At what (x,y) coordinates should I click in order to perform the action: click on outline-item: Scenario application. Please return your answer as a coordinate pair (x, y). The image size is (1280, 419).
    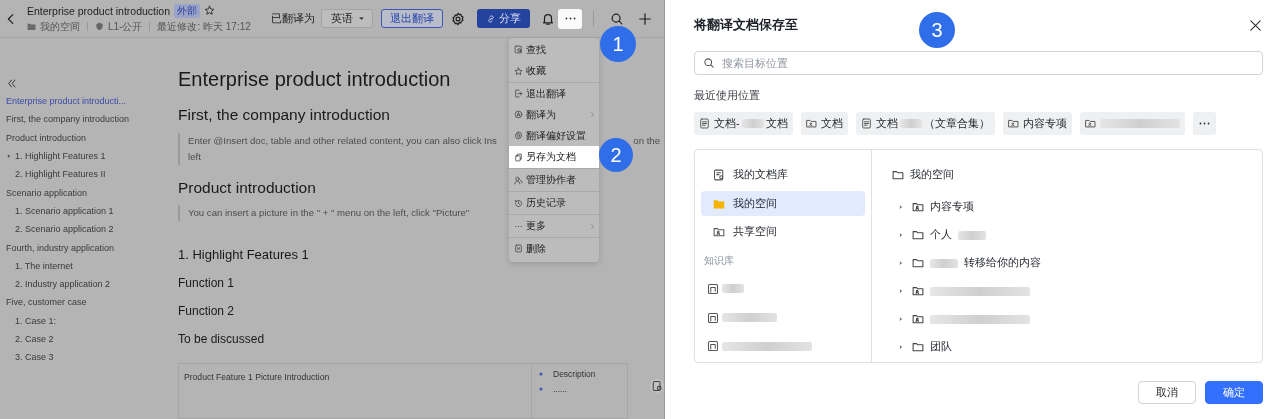
    Looking at the image, I should click on (88, 192).